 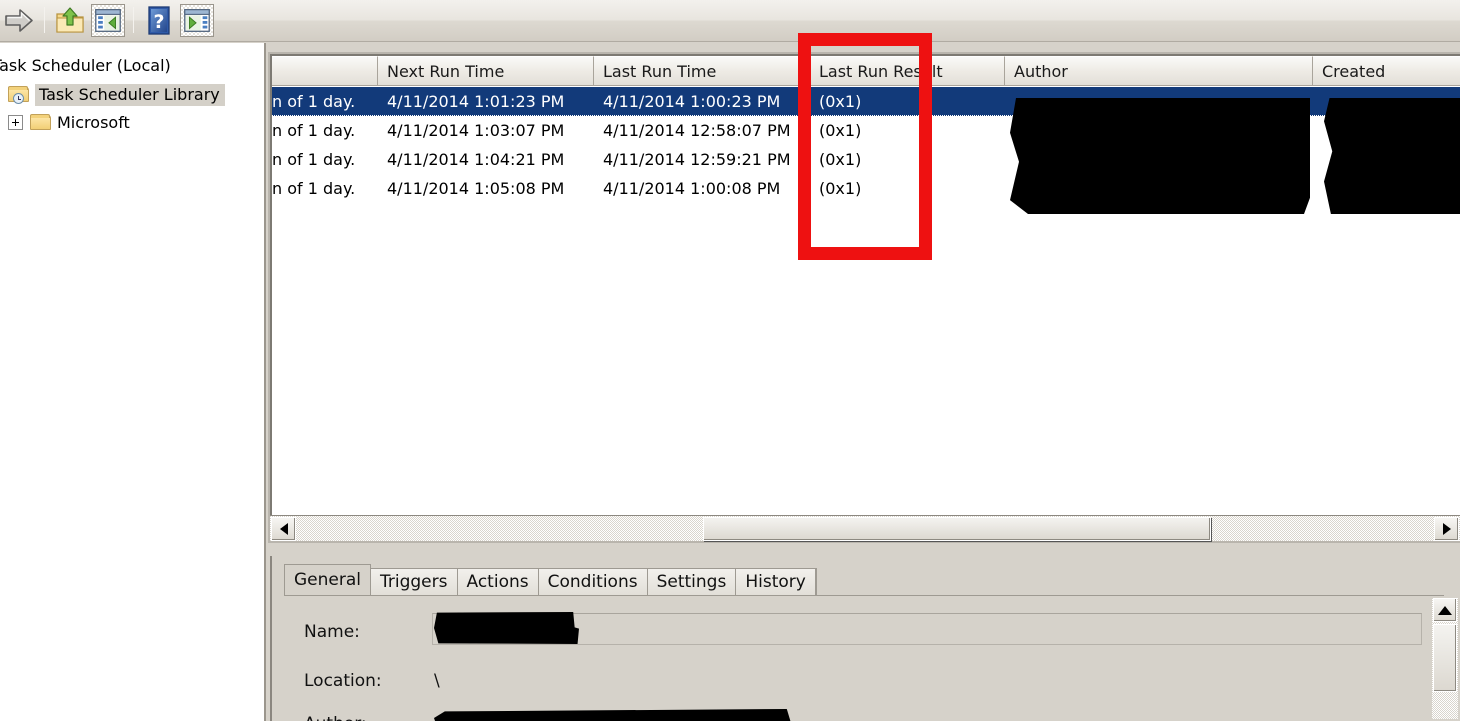 What do you see at coordinates (702, 71) in the screenshot?
I see `column-header-last-run-time: Last Run Time` at bounding box center [702, 71].